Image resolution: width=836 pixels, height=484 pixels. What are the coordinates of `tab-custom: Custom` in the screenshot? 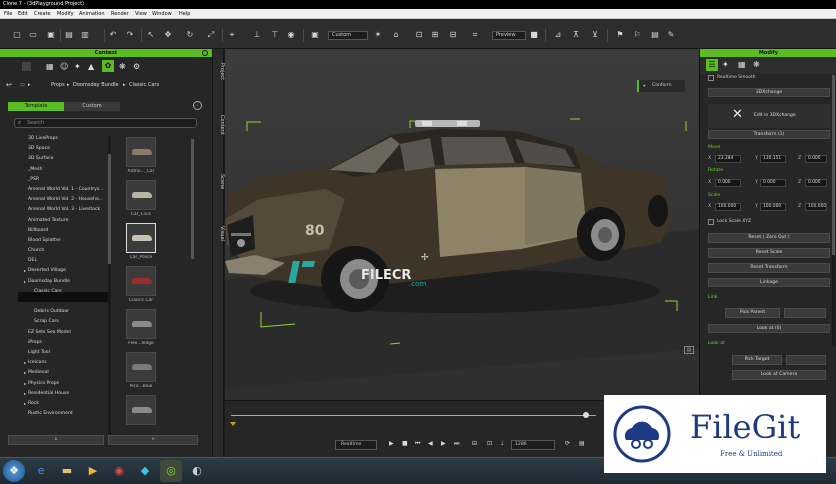 It's located at (92, 106).